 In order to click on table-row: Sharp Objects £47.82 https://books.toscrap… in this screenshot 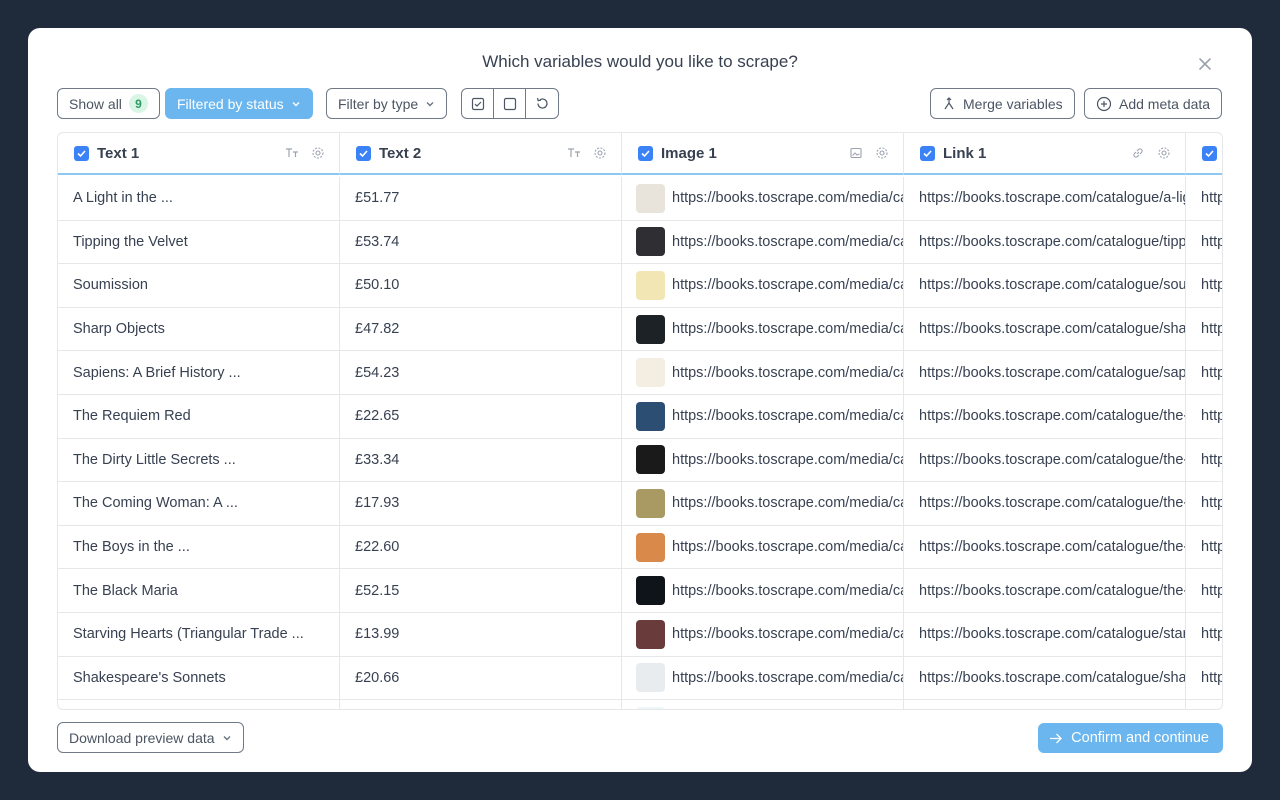, I will do `click(640, 329)`.